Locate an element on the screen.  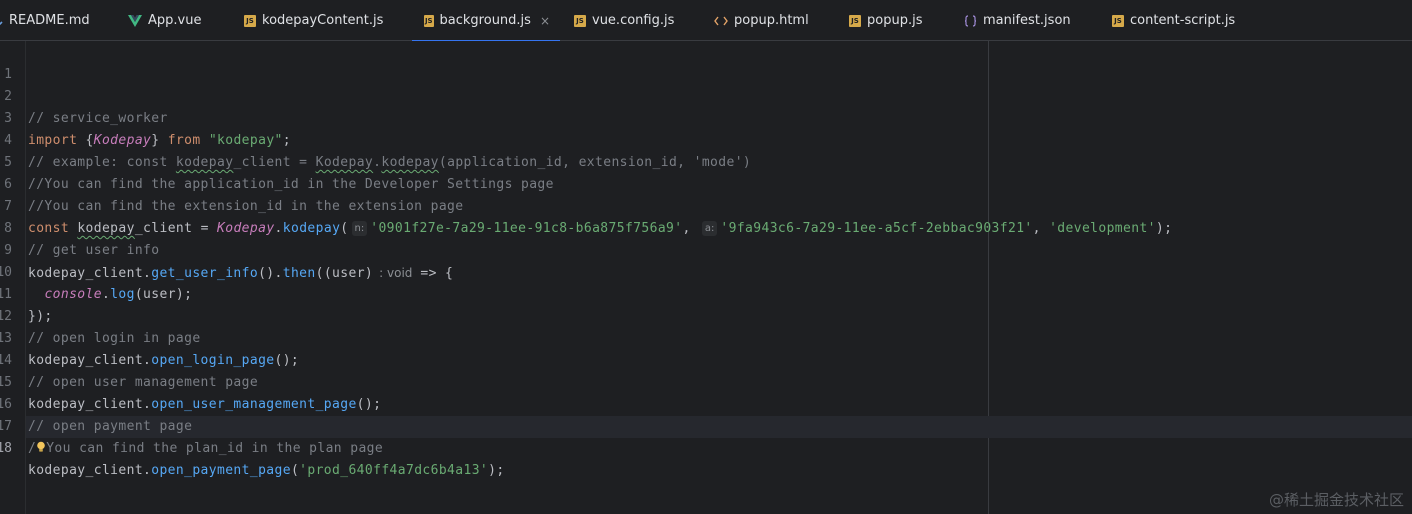
tab-label: README.md is located at coordinates (49, 20).